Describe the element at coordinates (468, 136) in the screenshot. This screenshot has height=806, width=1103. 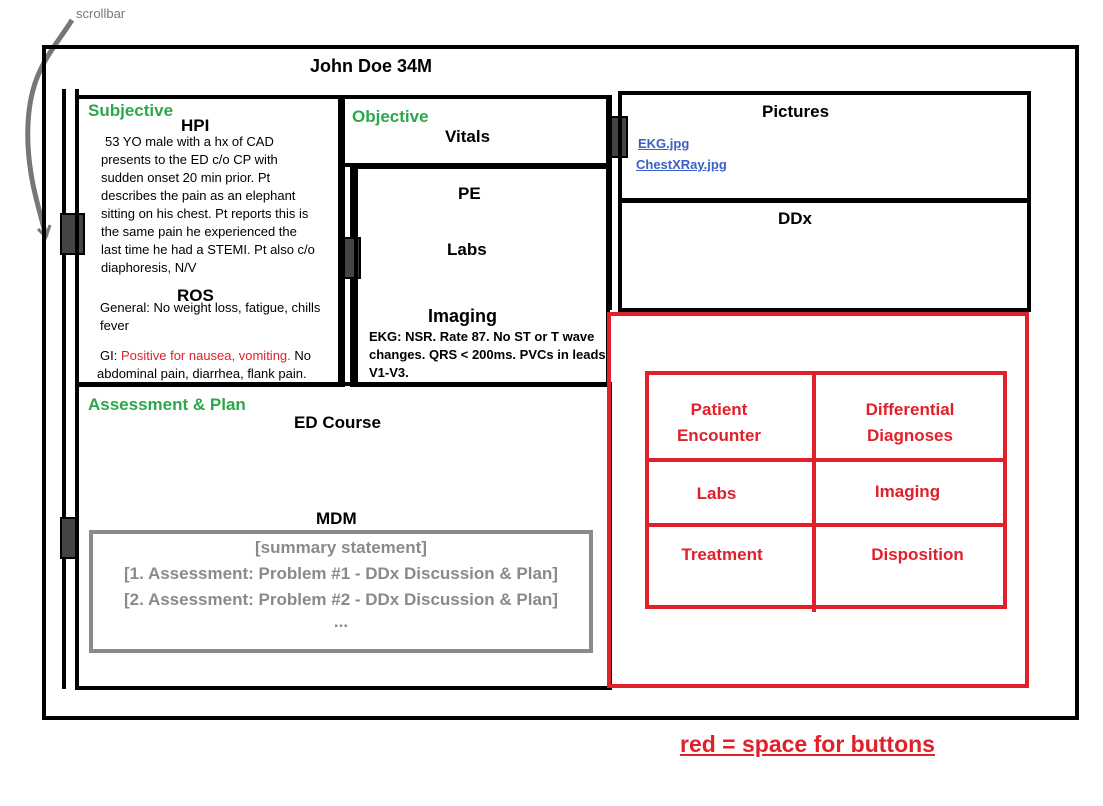
I see `vitals-title: Vitals` at that location.